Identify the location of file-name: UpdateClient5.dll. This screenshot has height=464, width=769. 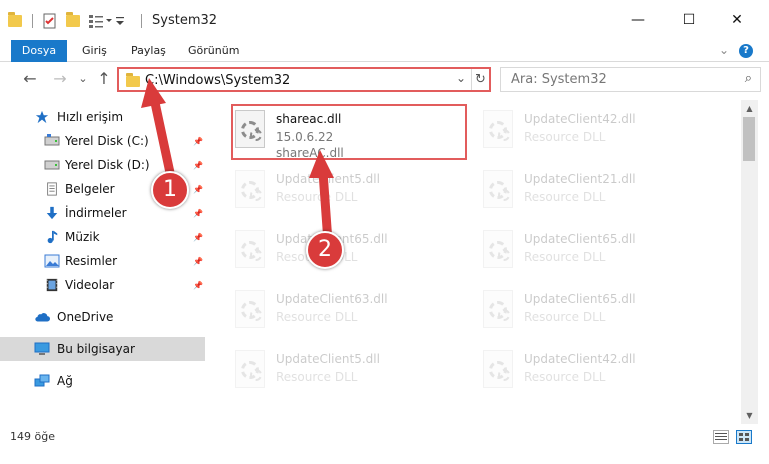
(328, 179).